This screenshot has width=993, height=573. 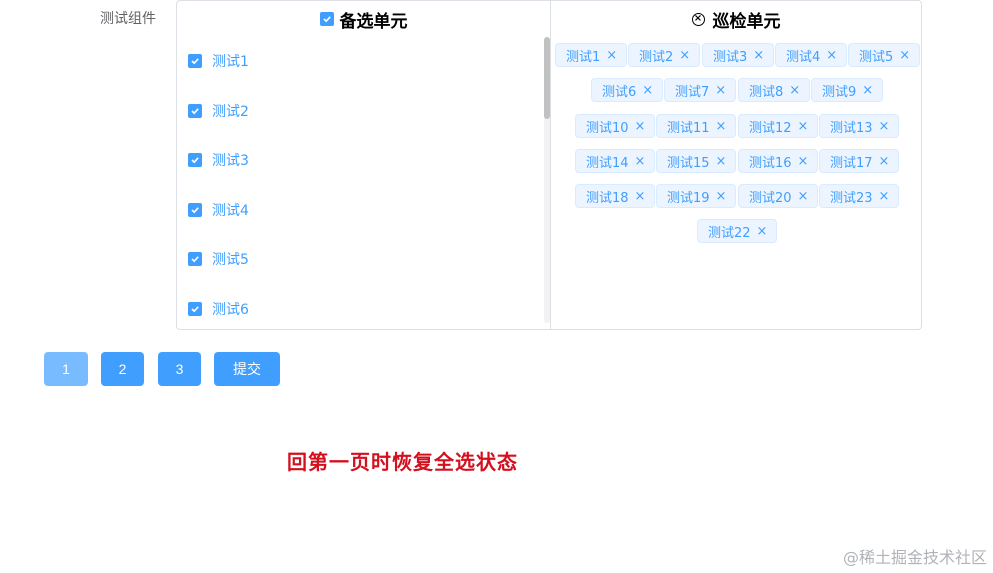 I want to click on list-item-label: 测试4, so click(x=230, y=211).